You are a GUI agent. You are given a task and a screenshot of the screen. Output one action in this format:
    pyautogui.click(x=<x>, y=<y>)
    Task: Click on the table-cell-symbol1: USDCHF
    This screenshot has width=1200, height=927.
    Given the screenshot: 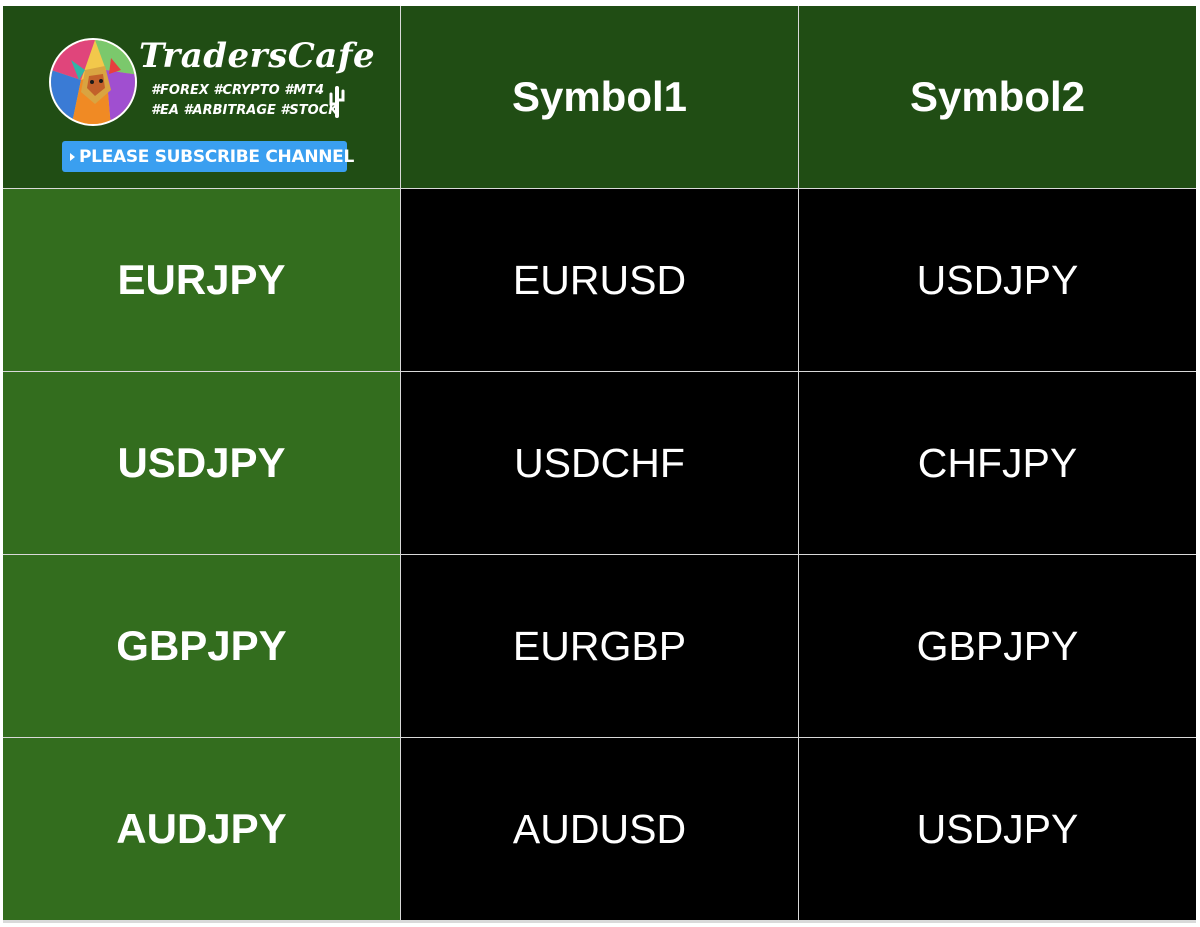 What is the action you would take?
    pyautogui.click(x=599, y=463)
    